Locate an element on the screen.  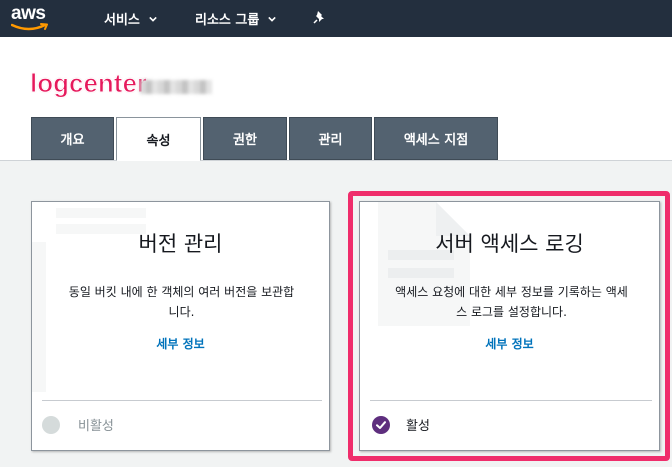
aws-logo: aws is located at coordinates (32, 19).